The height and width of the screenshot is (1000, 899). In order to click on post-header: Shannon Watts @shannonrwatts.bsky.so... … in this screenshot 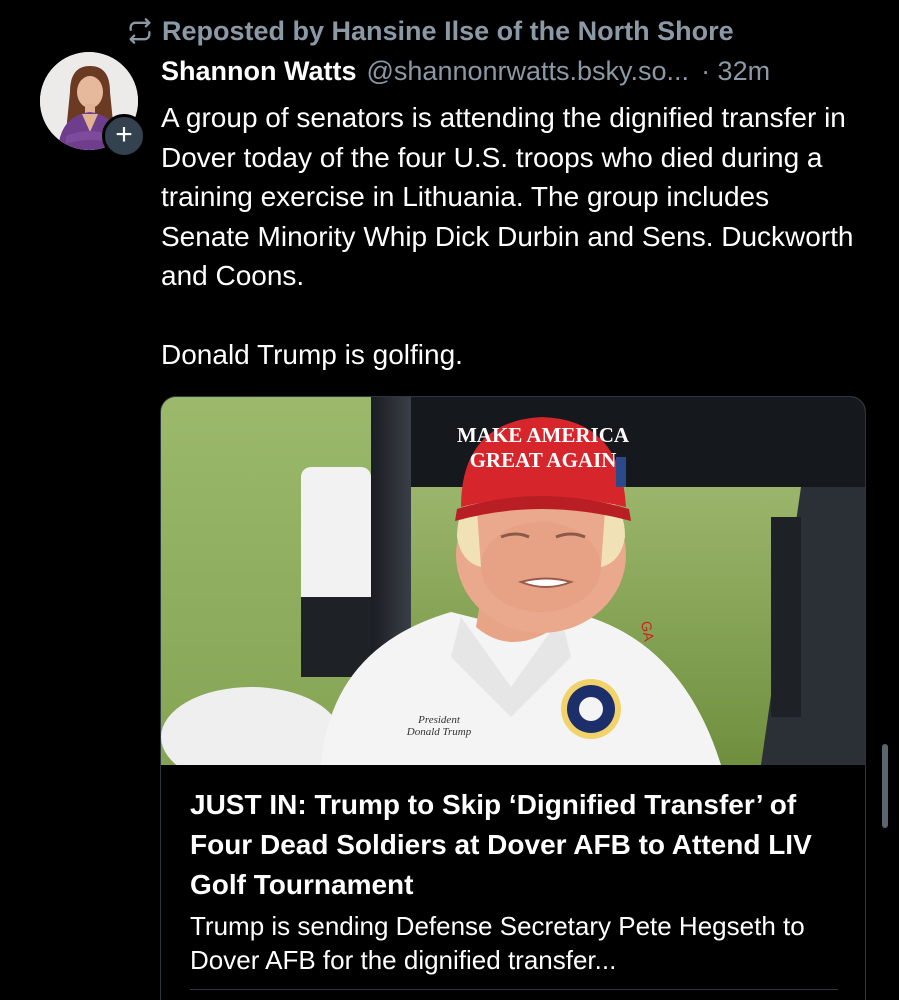, I will do `click(516, 74)`.